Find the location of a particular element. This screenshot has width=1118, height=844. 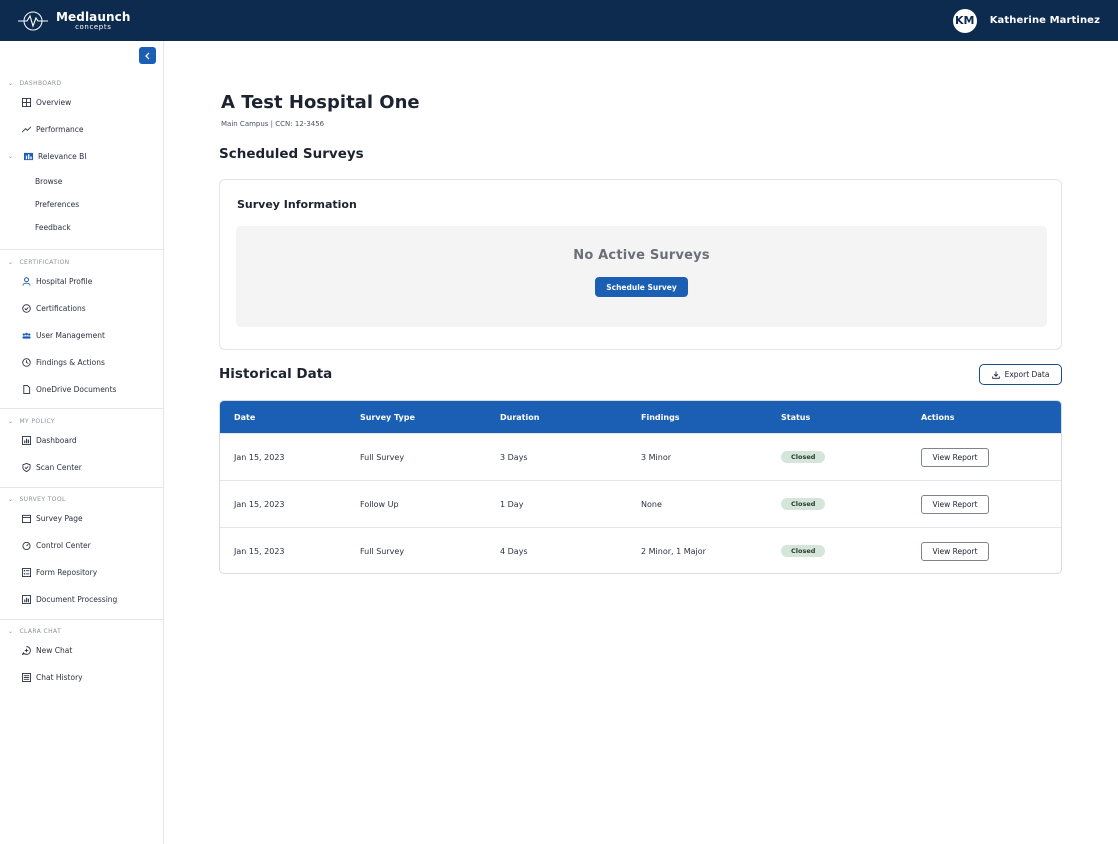

page-subtitle: Main Campus | CCN: 12-3456 is located at coordinates (273, 124).